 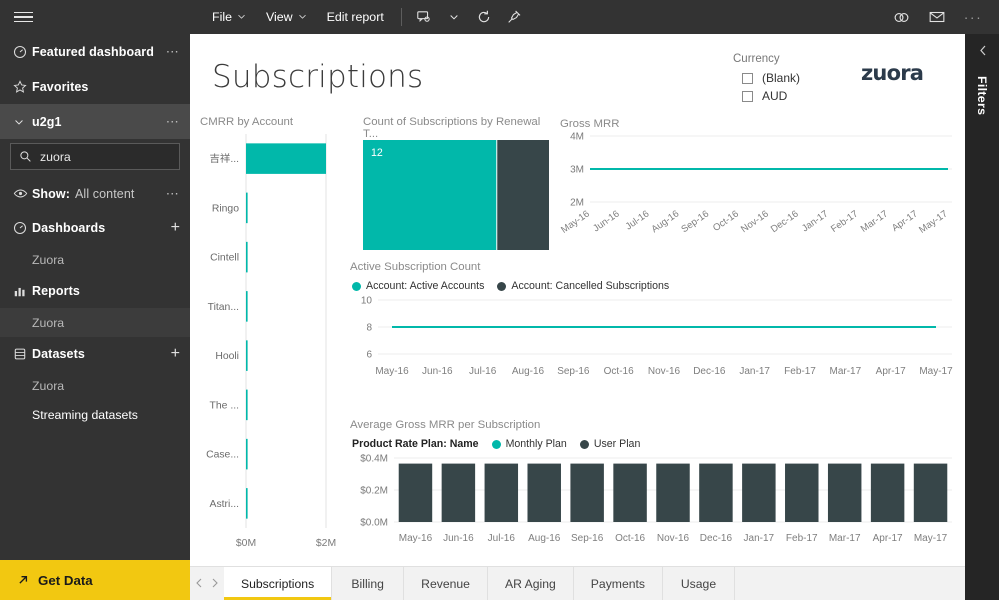 I want to click on sidebar-item-featured-dashboard: Featured dashboard ⋯, so click(x=95, y=51).